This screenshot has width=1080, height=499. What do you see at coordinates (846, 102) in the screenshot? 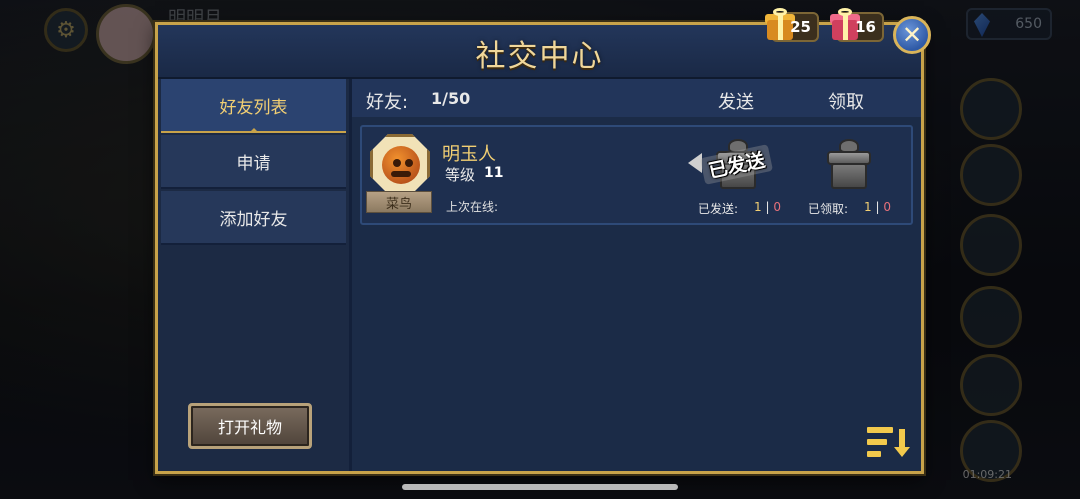
I see `receive-column-label: 领取` at bounding box center [846, 102].